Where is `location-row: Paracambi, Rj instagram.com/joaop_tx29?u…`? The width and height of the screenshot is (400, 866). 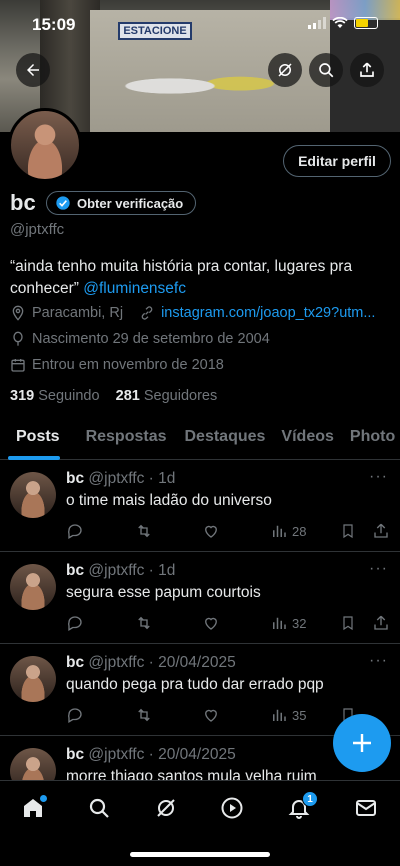 location-row: Paracambi, Rj instagram.com/joaop_tx29?u… is located at coordinates (192, 313).